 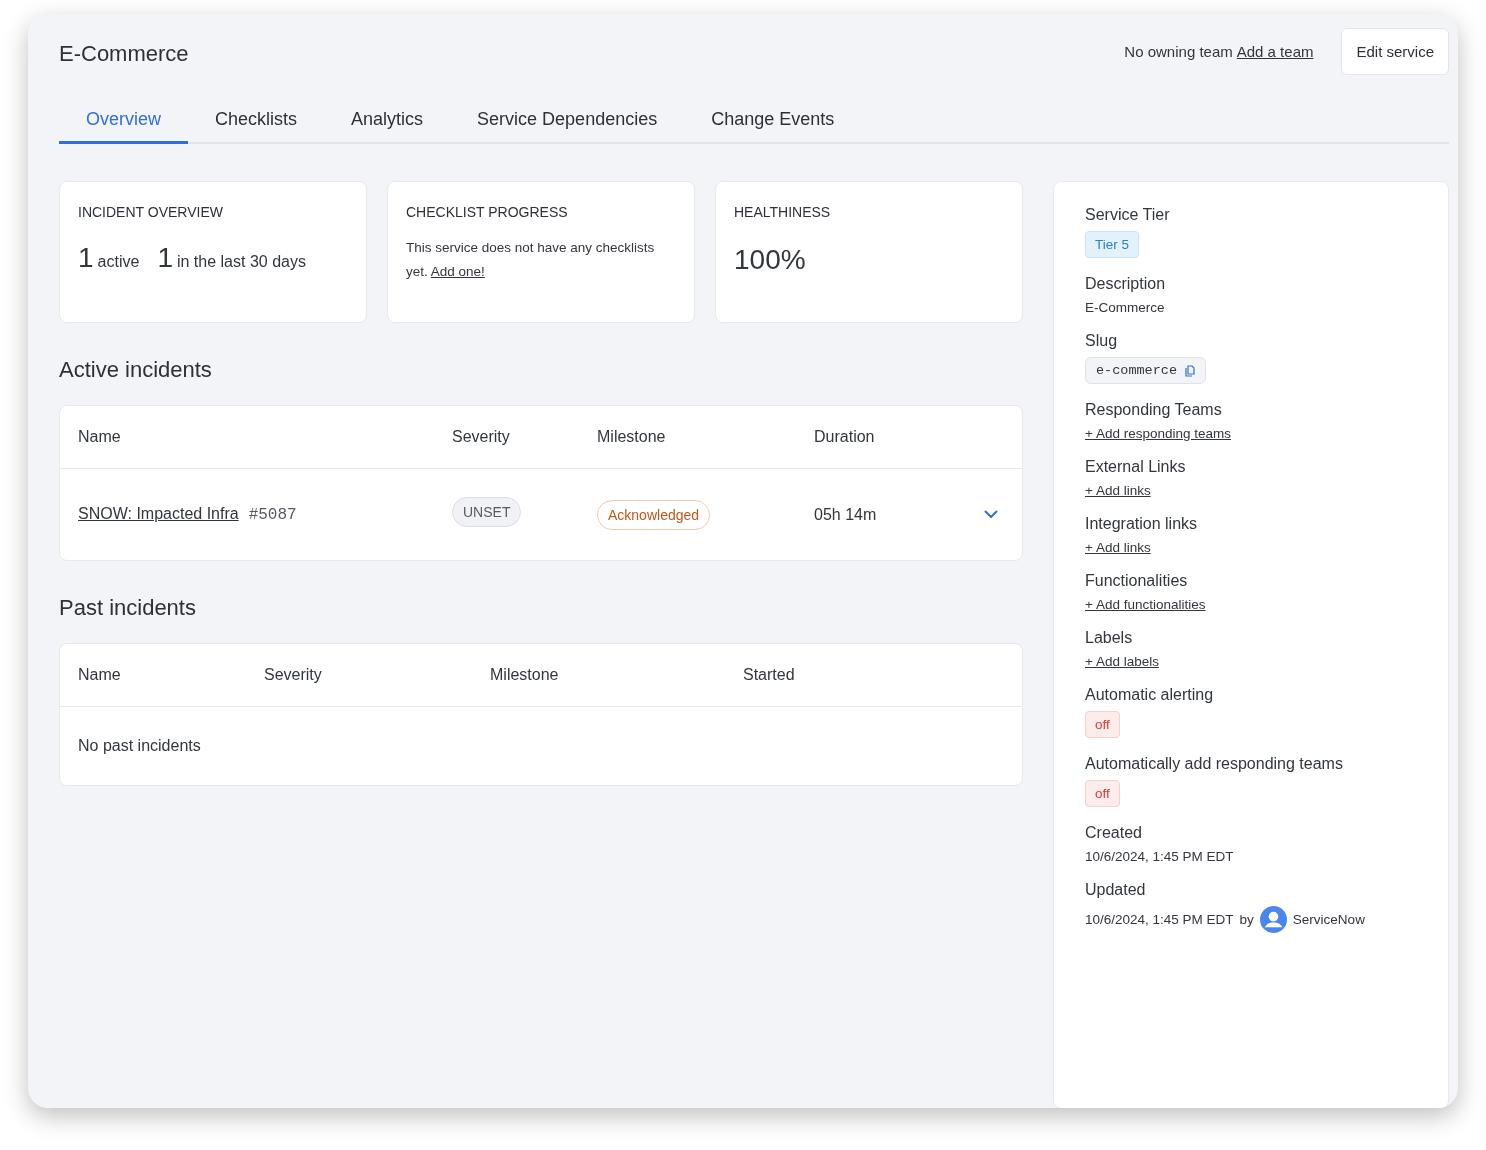 I want to click on slug-chip: e-commerce, so click(x=1145, y=370).